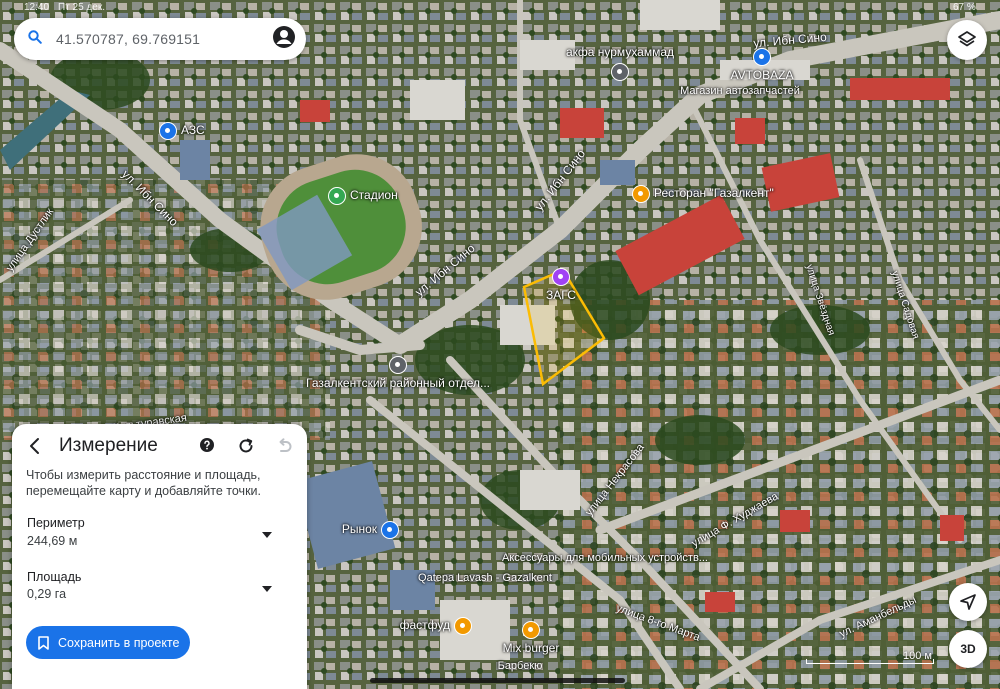 The height and width of the screenshot is (689, 1000). I want to click on status-date: Пт 25 дек., so click(81, 7).